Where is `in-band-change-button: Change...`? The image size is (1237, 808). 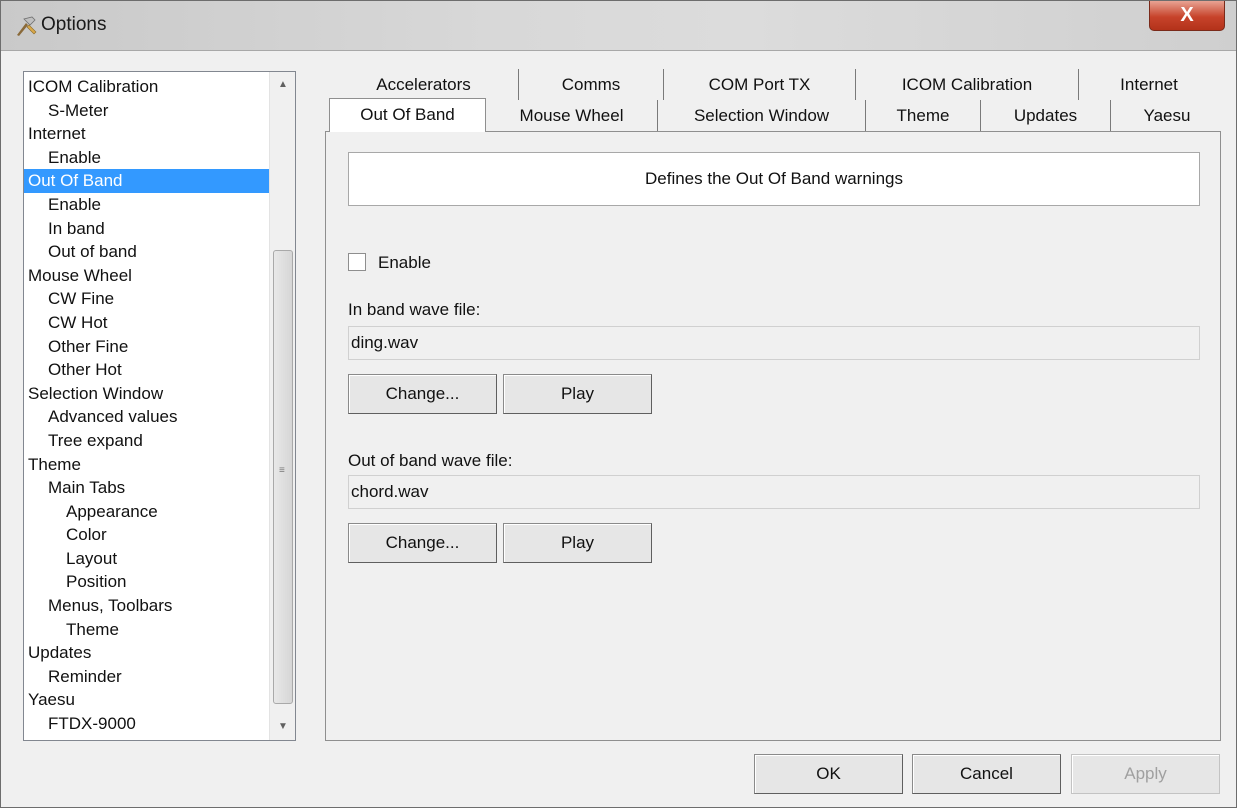
in-band-change-button: Change... is located at coordinates (422, 394).